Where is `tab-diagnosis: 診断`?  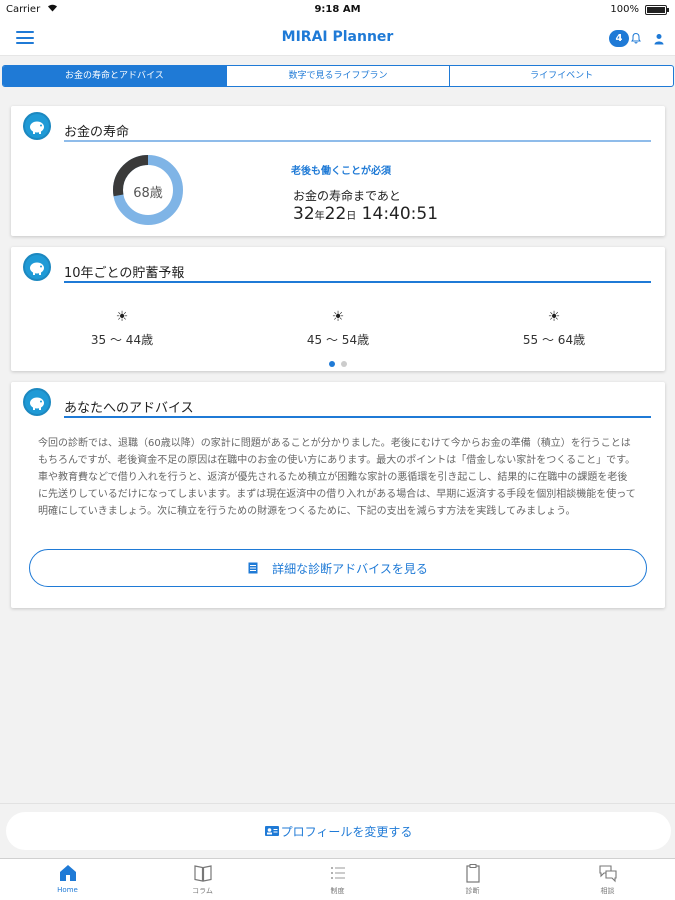
tab-diagnosis: 診断 is located at coordinates (472, 879).